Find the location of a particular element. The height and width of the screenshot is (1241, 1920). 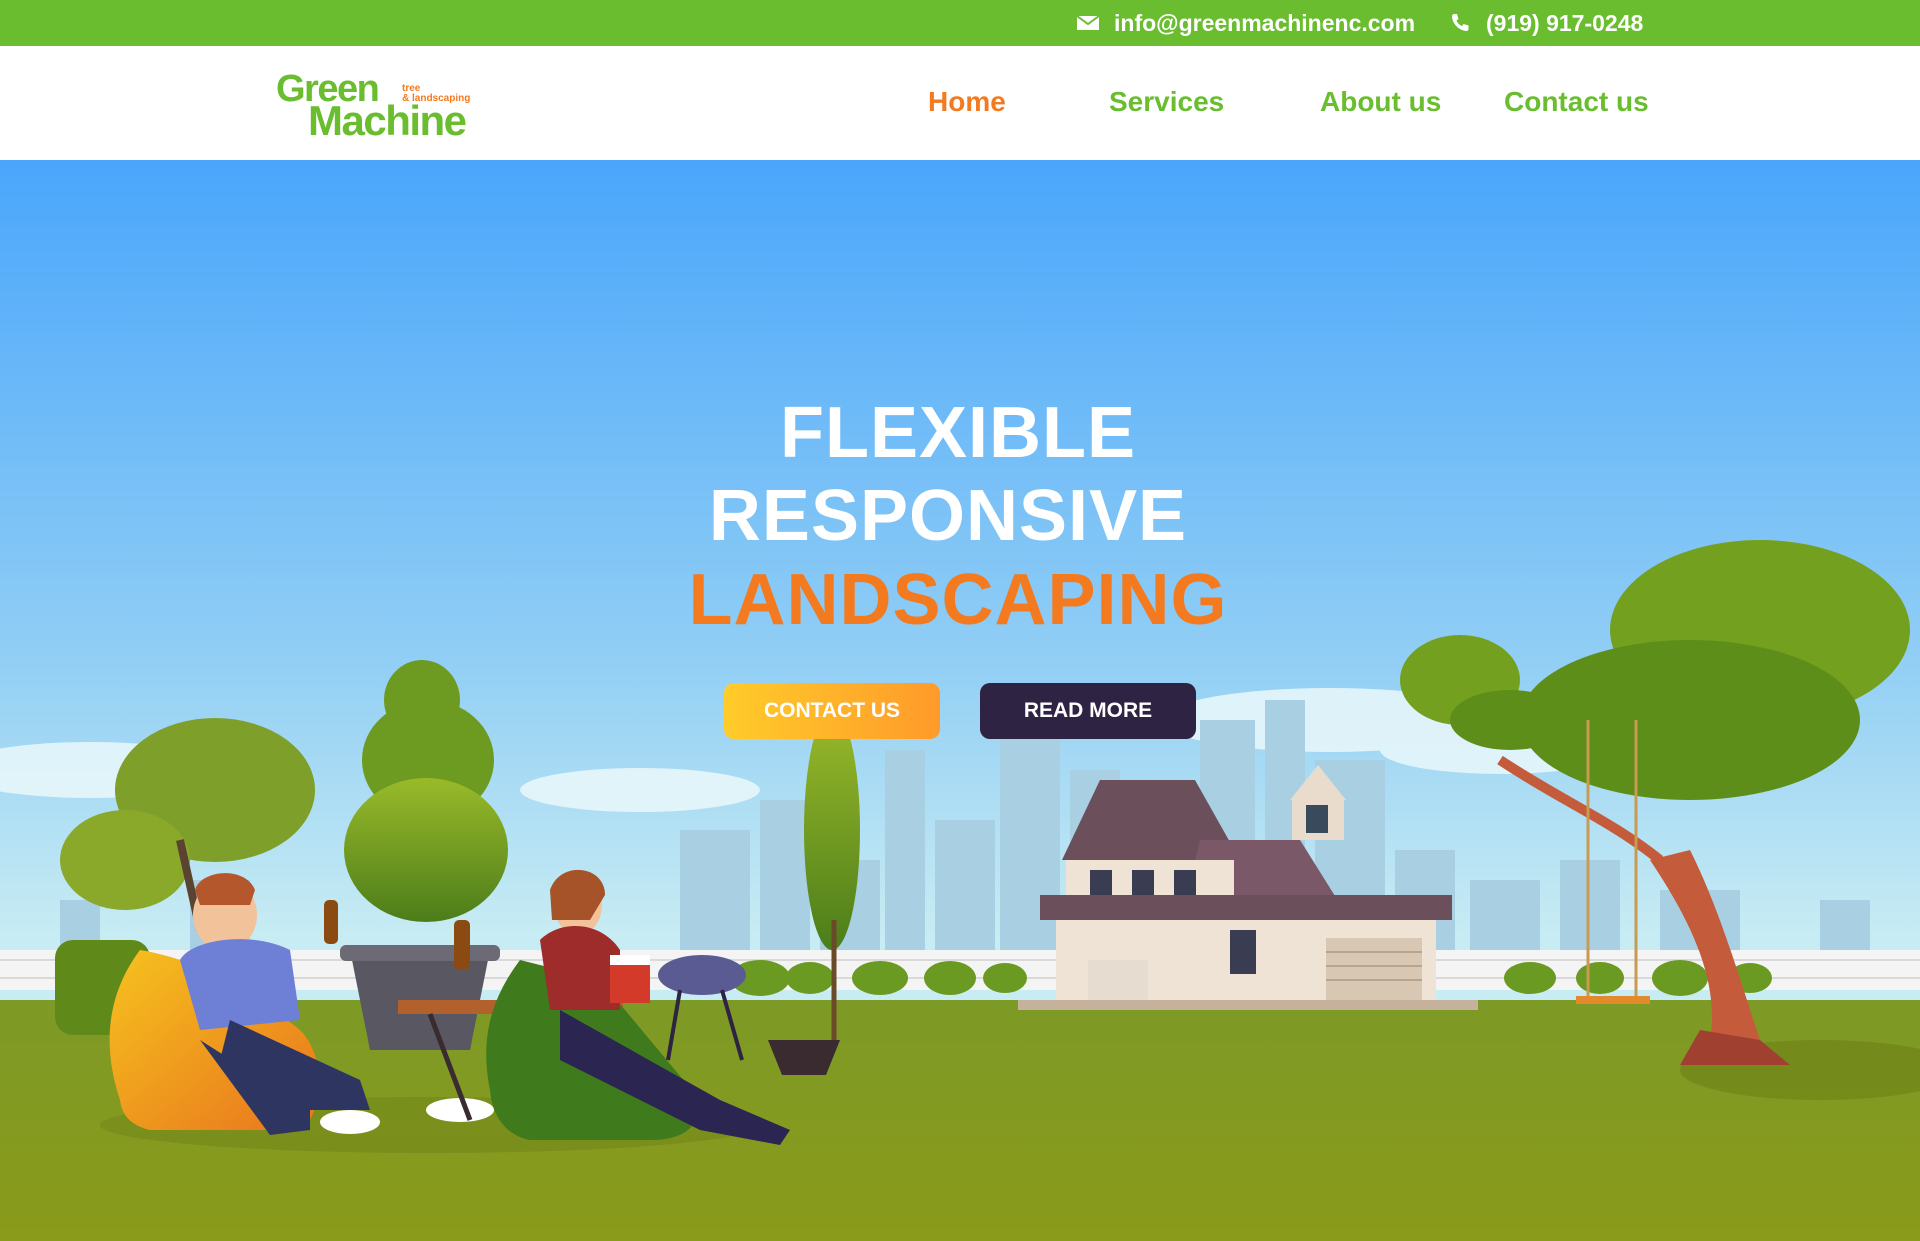

hero-headline-line2: RESPONSIVE is located at coordinates (948, 516).